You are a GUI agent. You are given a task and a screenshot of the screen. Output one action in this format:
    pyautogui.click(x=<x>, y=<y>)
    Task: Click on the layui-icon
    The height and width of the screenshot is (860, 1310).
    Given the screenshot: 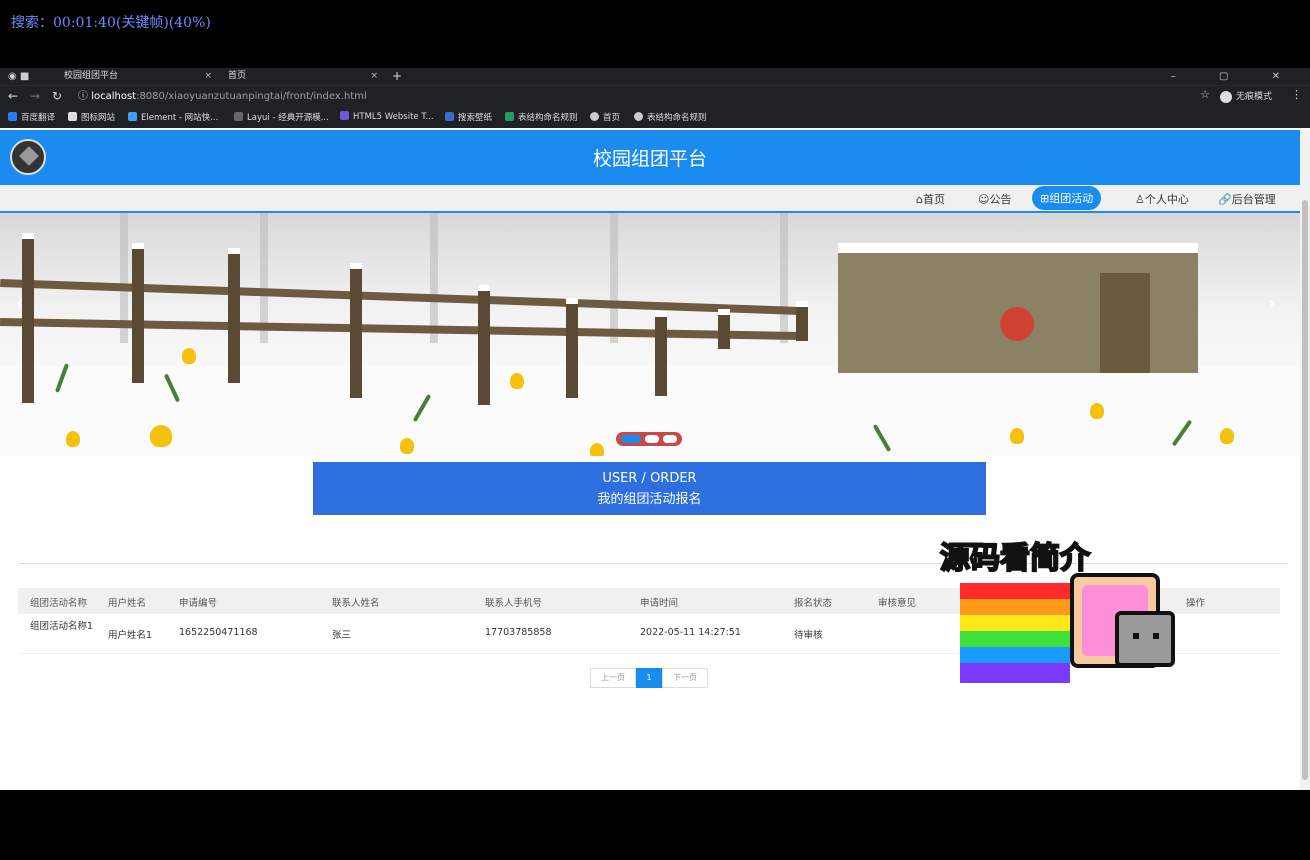 What is the action you would take?
    pyautogui.click(x=238, y=116)
    